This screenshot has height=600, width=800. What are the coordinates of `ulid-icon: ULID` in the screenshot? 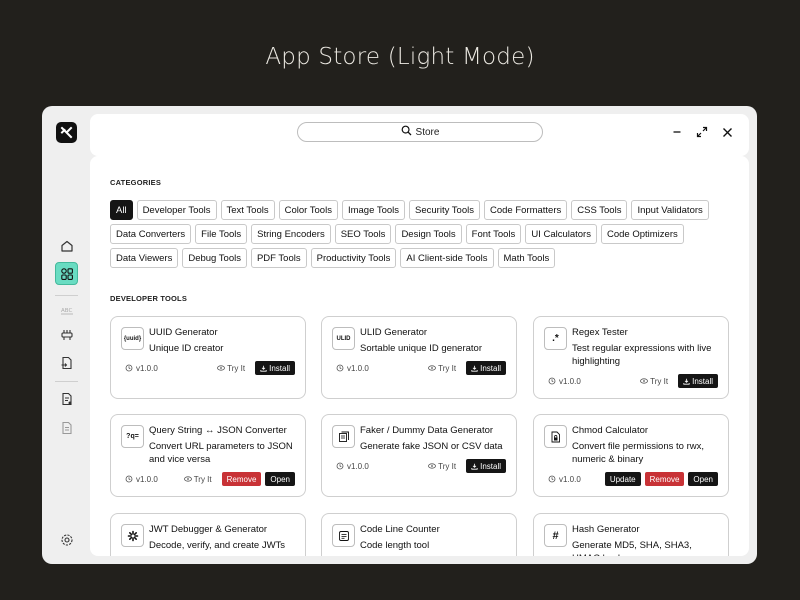 It's located at (343, 338).